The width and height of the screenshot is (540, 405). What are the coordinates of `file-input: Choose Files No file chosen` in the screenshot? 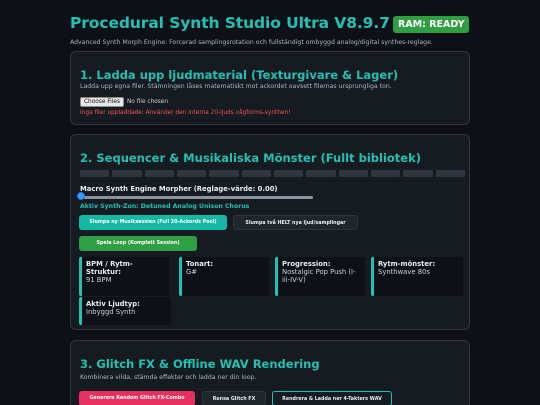 It's located at (124, 102).